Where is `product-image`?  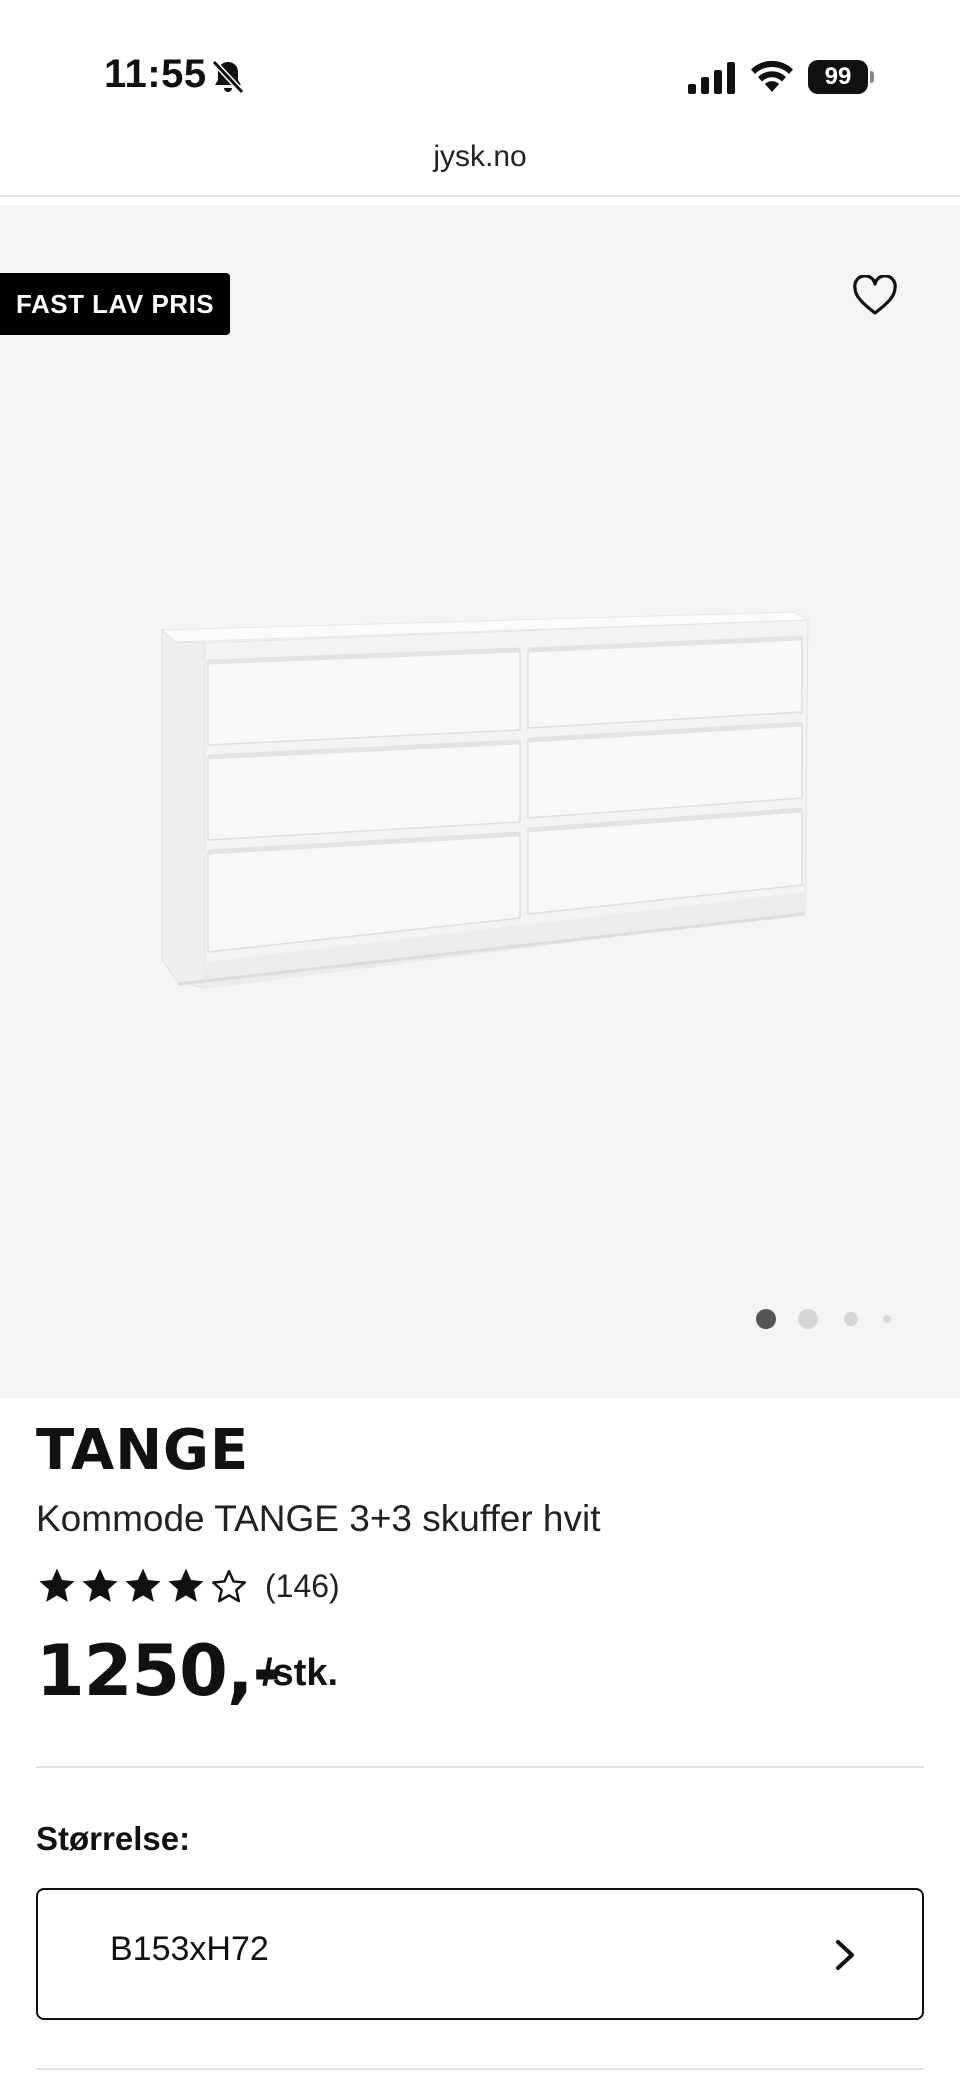
product-image is located at coordinates (485, 800).